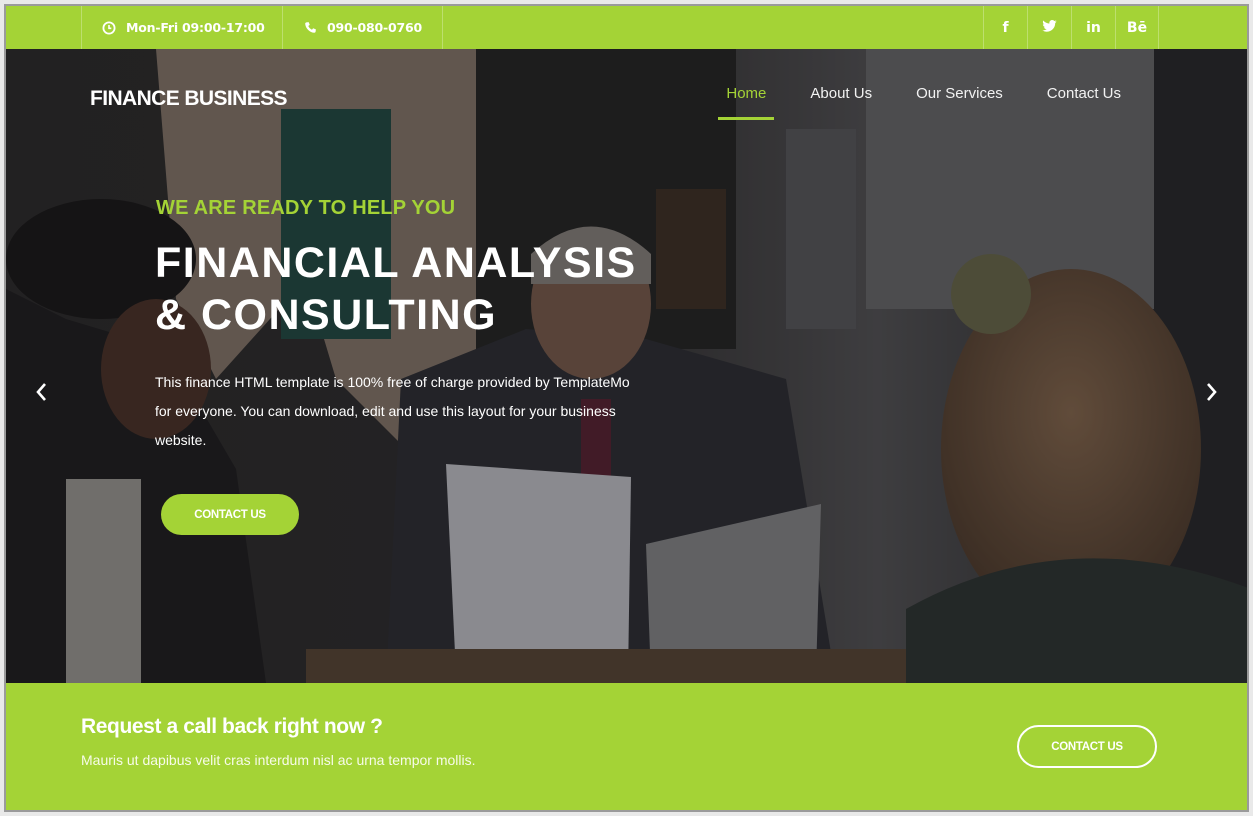 This screenshot has width=1253, height=816. I want to click on nav-our-services: Our Services, so click(959, 103).